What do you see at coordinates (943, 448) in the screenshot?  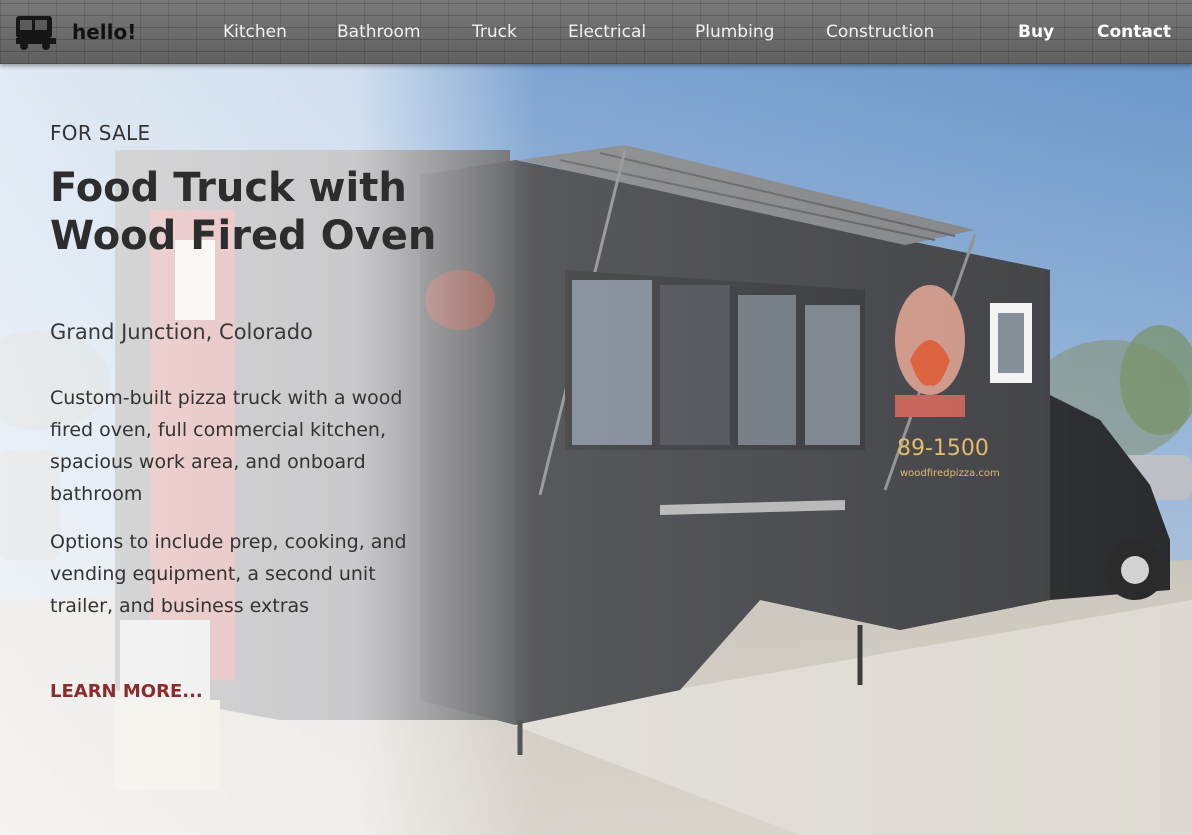 I see `svg-text: 89-1500` at bounding box center [943, 448].